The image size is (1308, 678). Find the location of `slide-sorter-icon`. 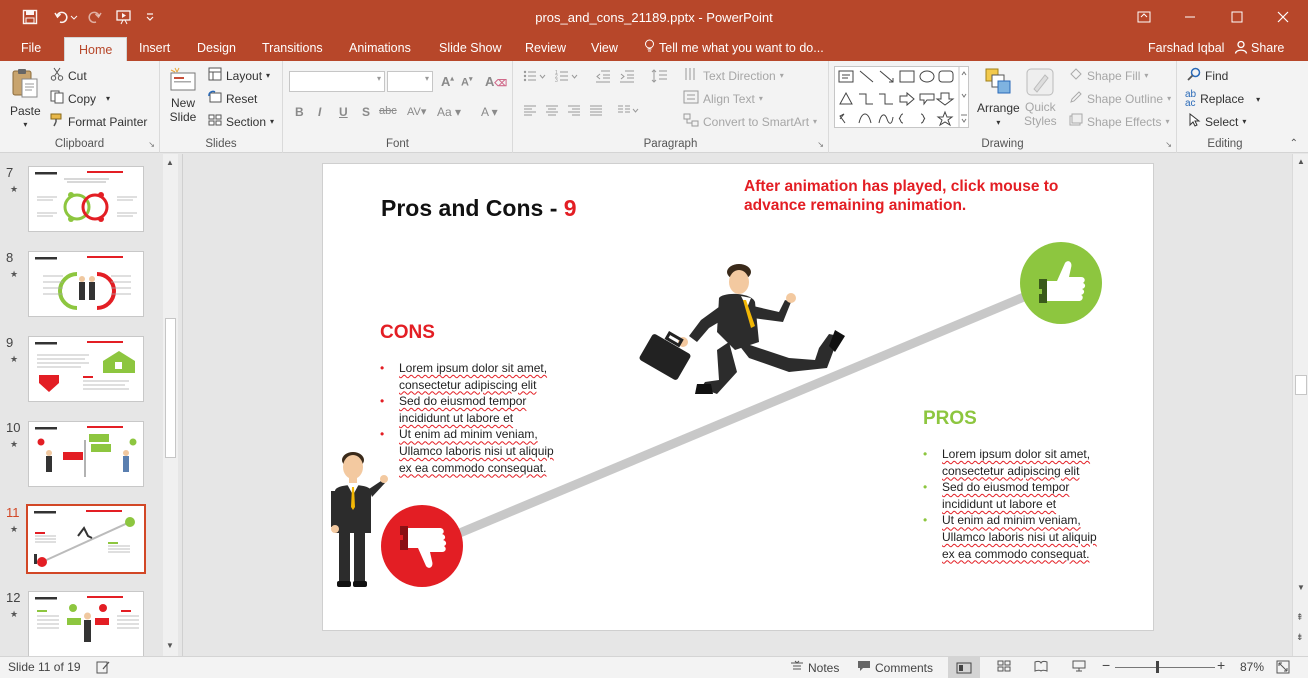

slide-sorter-icon is located at coordinates (1004, 666).